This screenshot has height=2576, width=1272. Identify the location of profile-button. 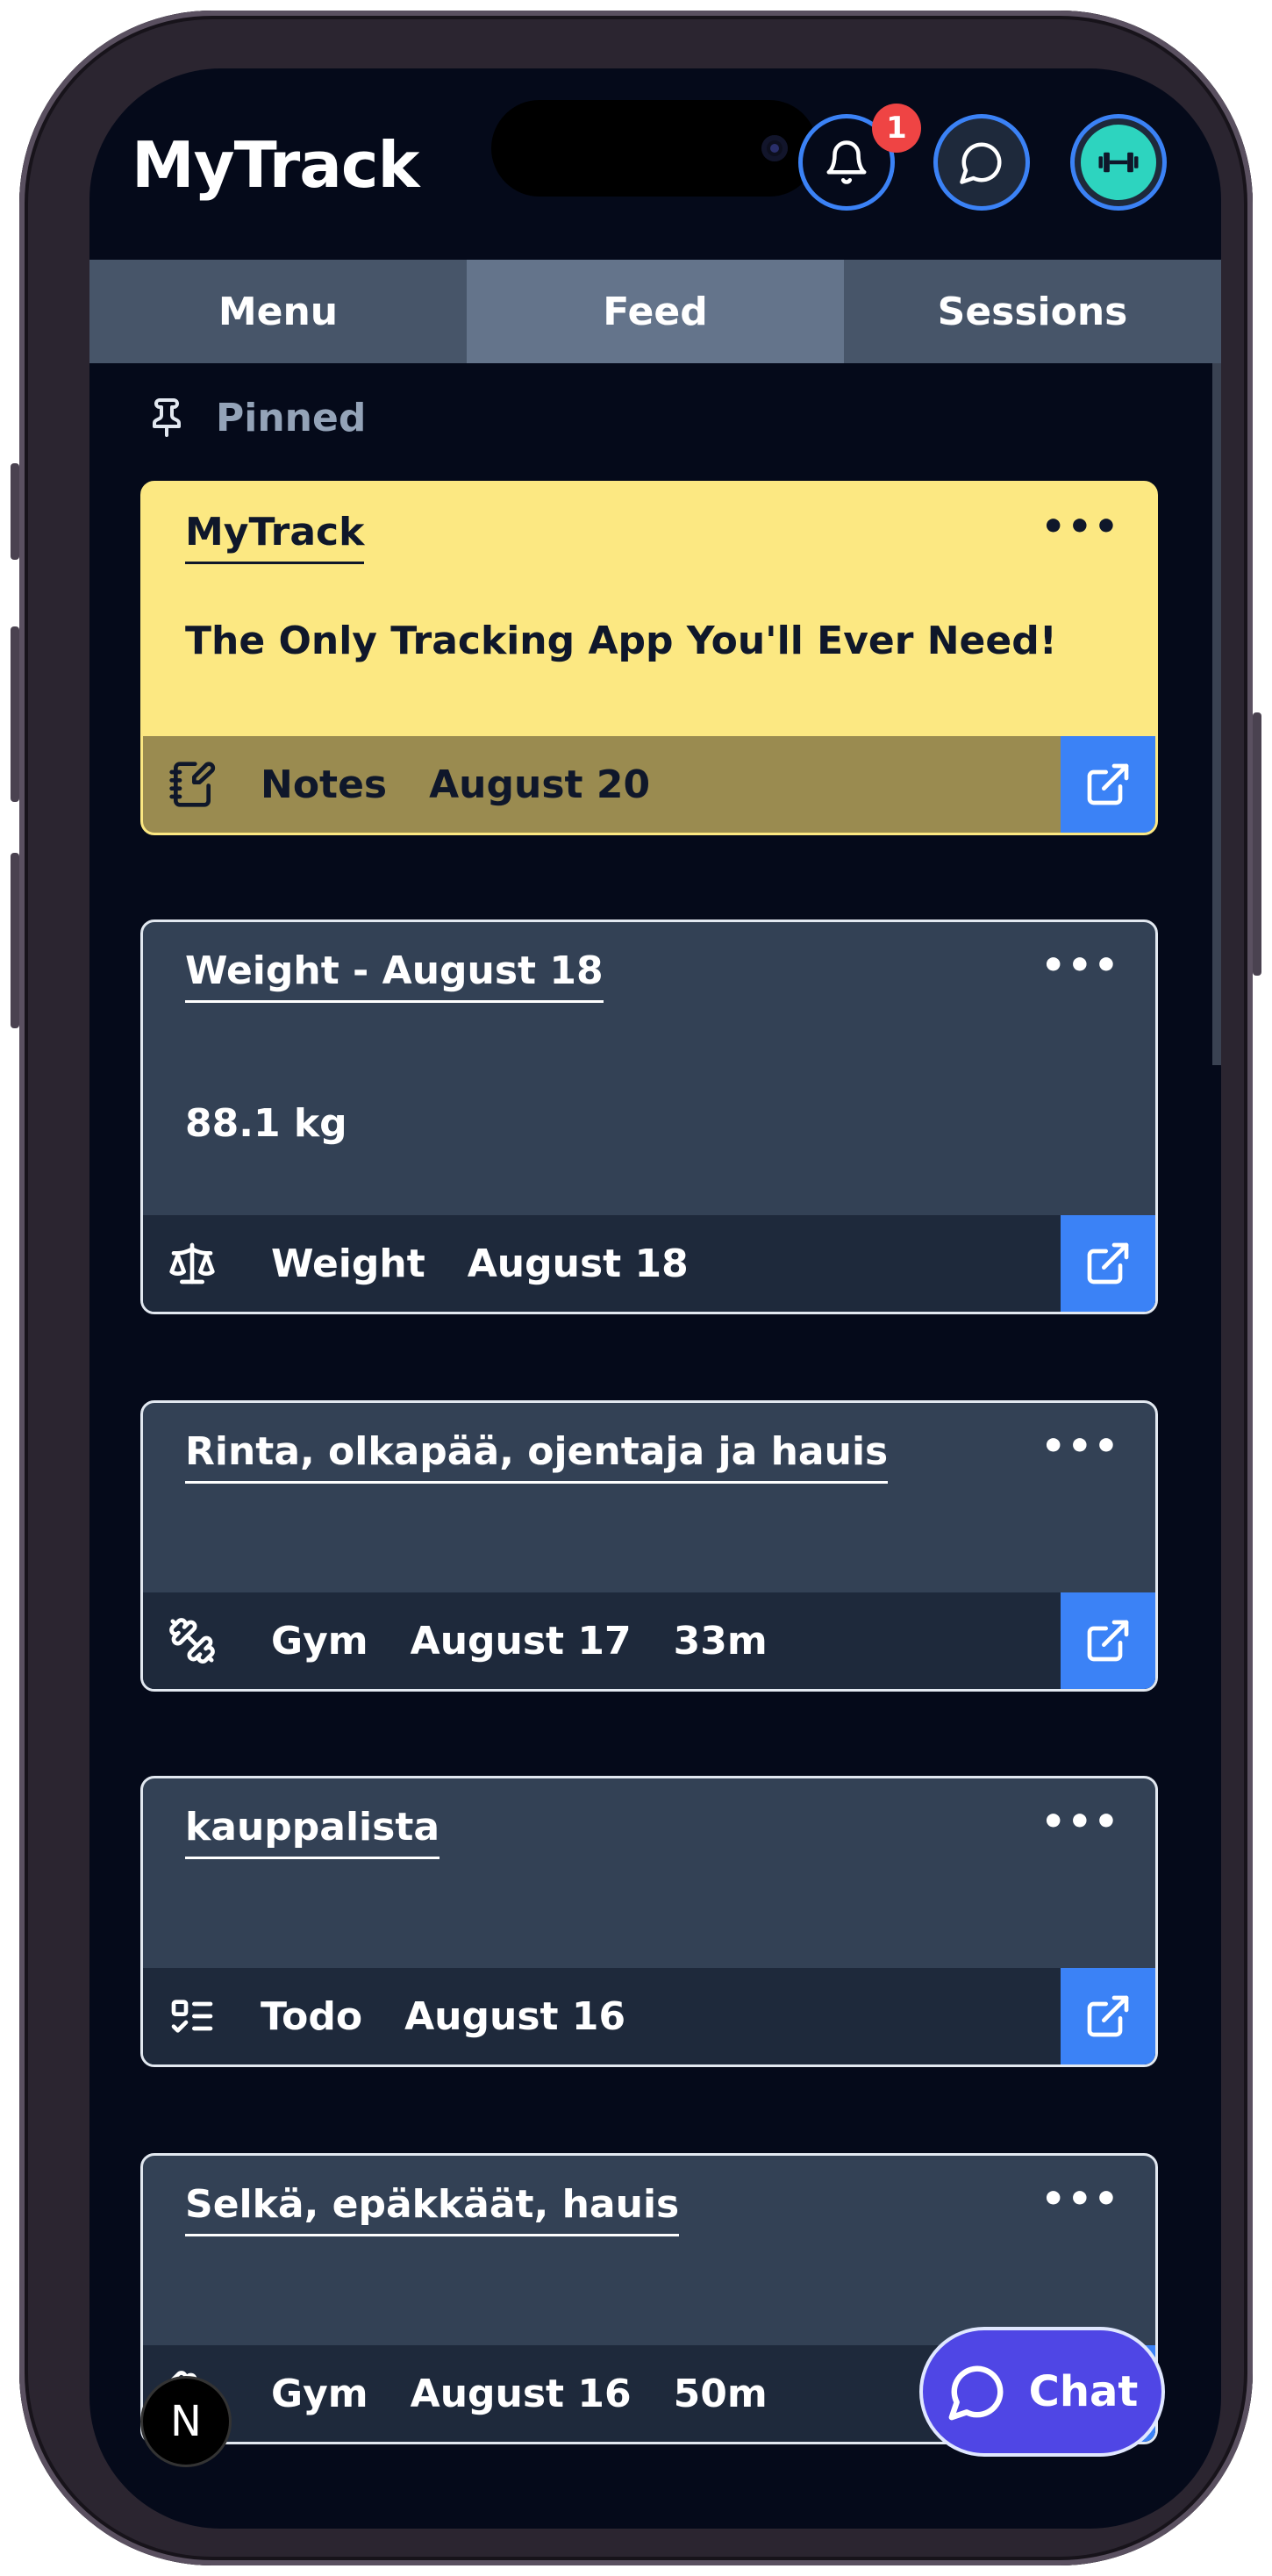
(1118, 162).